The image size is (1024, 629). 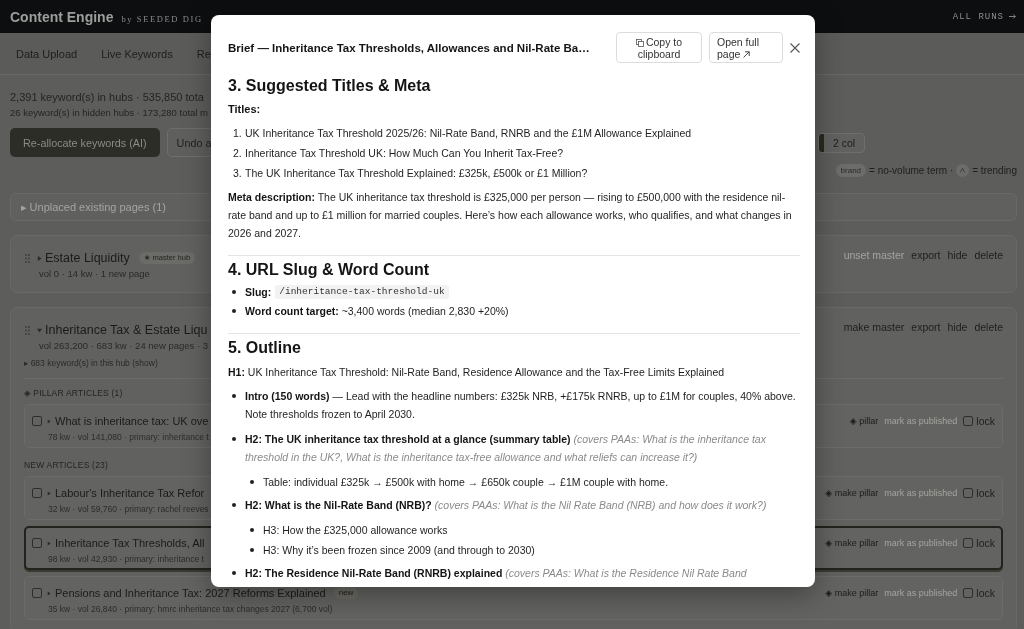 I want to click on legend-text: = trending, so click(x=994, y=170).